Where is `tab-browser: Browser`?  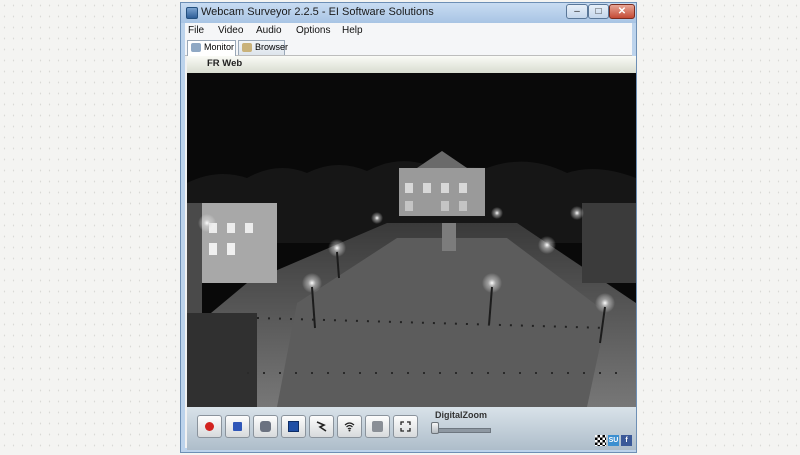
tab-browser: Browser is located at coordinates (263, 47).